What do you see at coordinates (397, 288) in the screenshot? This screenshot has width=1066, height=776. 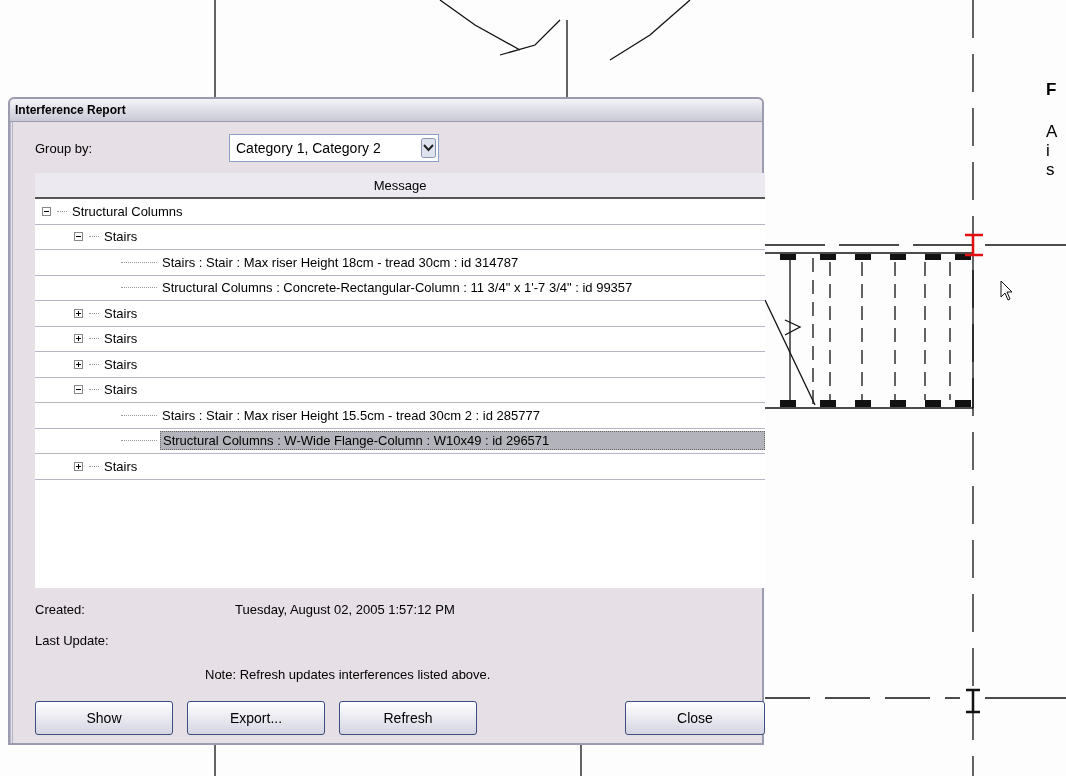 I see `tree-item: Structural Columns : Concrete-Rectangular-Column : 11 3/4" x 1'-7 3/4" : id 99357` at bounding box center [397, 288].